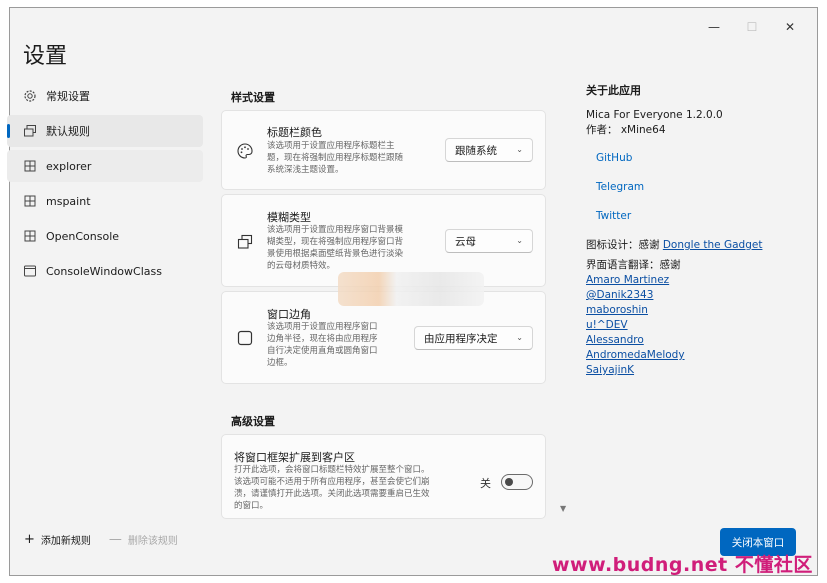  What do you see at coordinates (30, 271) in the screenshot?
I see `window-icon` at bounding box center [30, 271].